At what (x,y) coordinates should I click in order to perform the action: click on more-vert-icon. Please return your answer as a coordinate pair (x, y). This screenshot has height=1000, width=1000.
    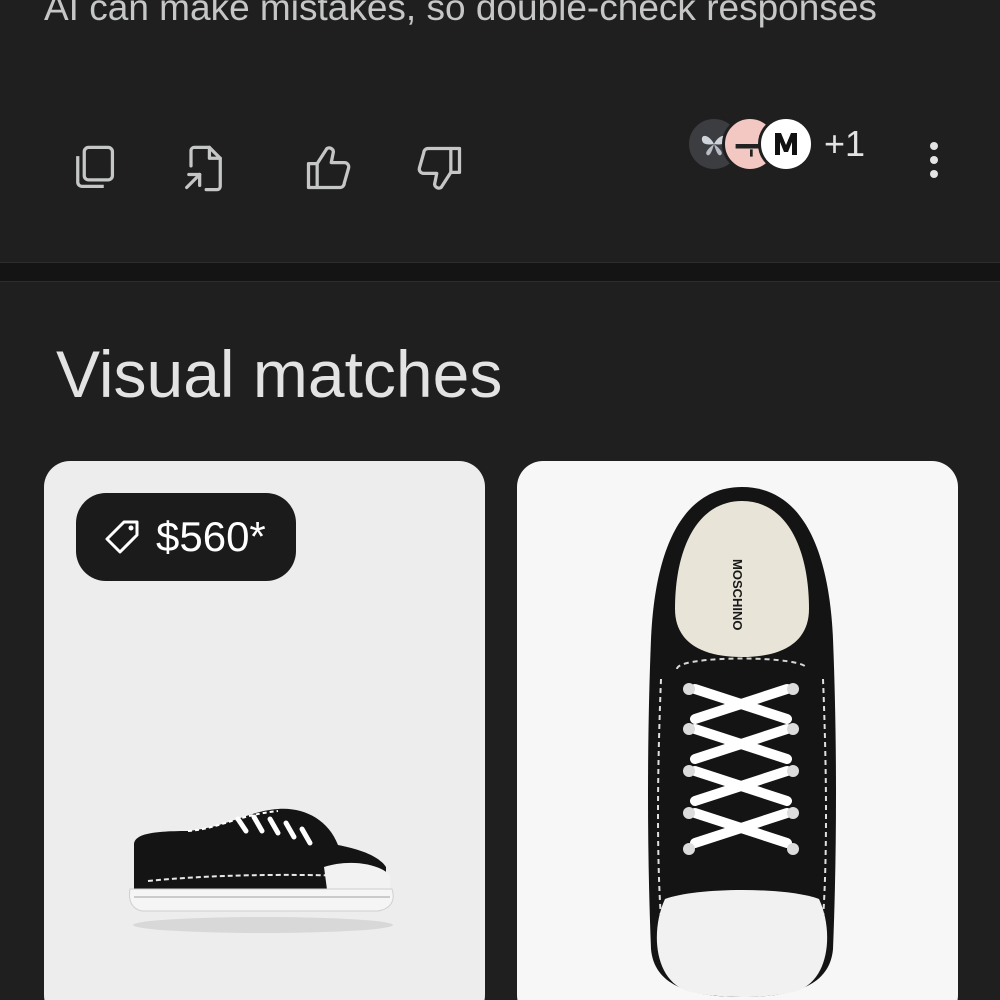
    Looking at the image, I should click on (934, 146).